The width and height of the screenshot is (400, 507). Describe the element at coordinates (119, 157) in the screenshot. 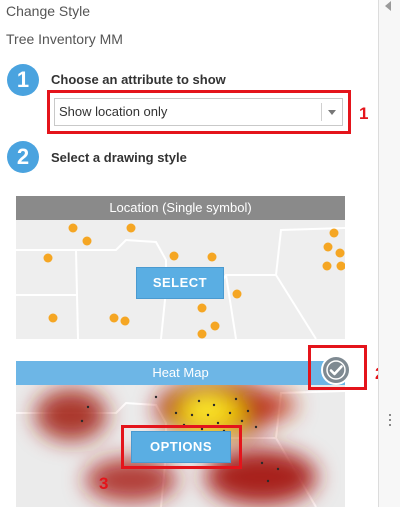

I see `step-2-label: Select a drawing style` at that location.